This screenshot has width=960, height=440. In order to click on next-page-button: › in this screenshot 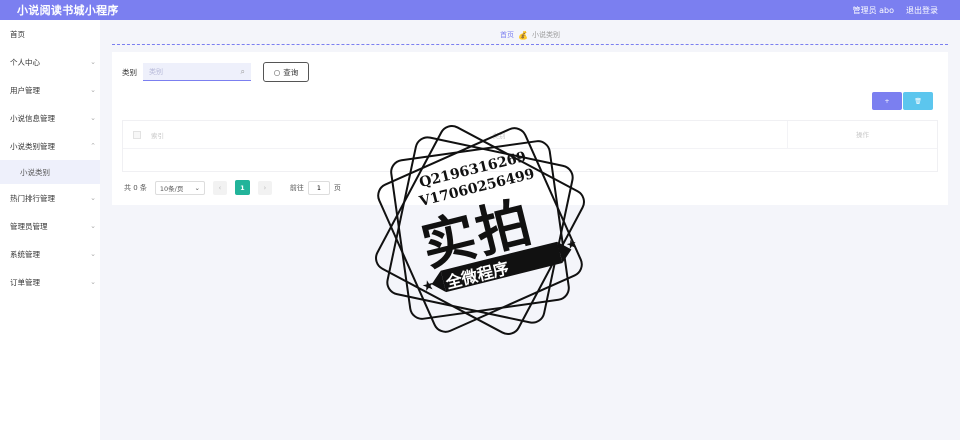, I will do `click(264, 187)`.